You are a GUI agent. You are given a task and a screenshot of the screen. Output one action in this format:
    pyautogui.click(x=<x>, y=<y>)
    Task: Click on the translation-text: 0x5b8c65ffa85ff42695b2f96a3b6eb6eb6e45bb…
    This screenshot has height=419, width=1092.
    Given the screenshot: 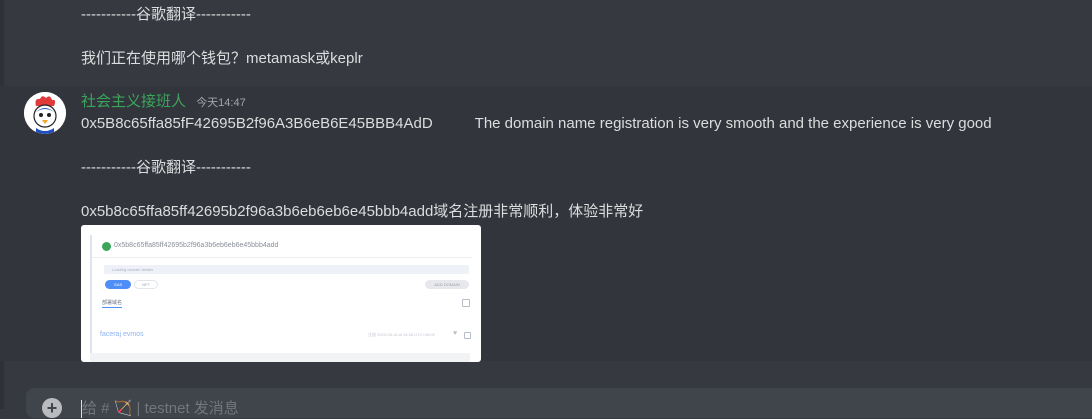 What is the action you would take?
    pyautogui.click(x=362, y=211)
    